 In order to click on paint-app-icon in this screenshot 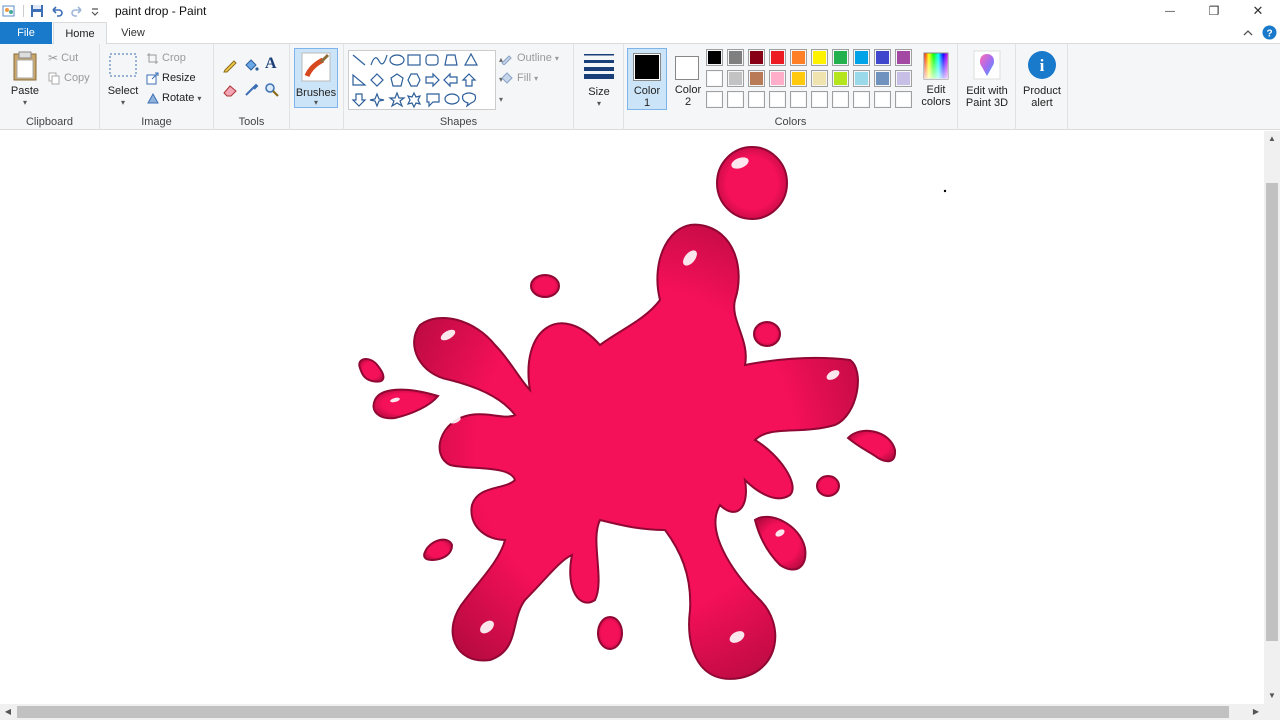, I will do `click(9, 11)`.